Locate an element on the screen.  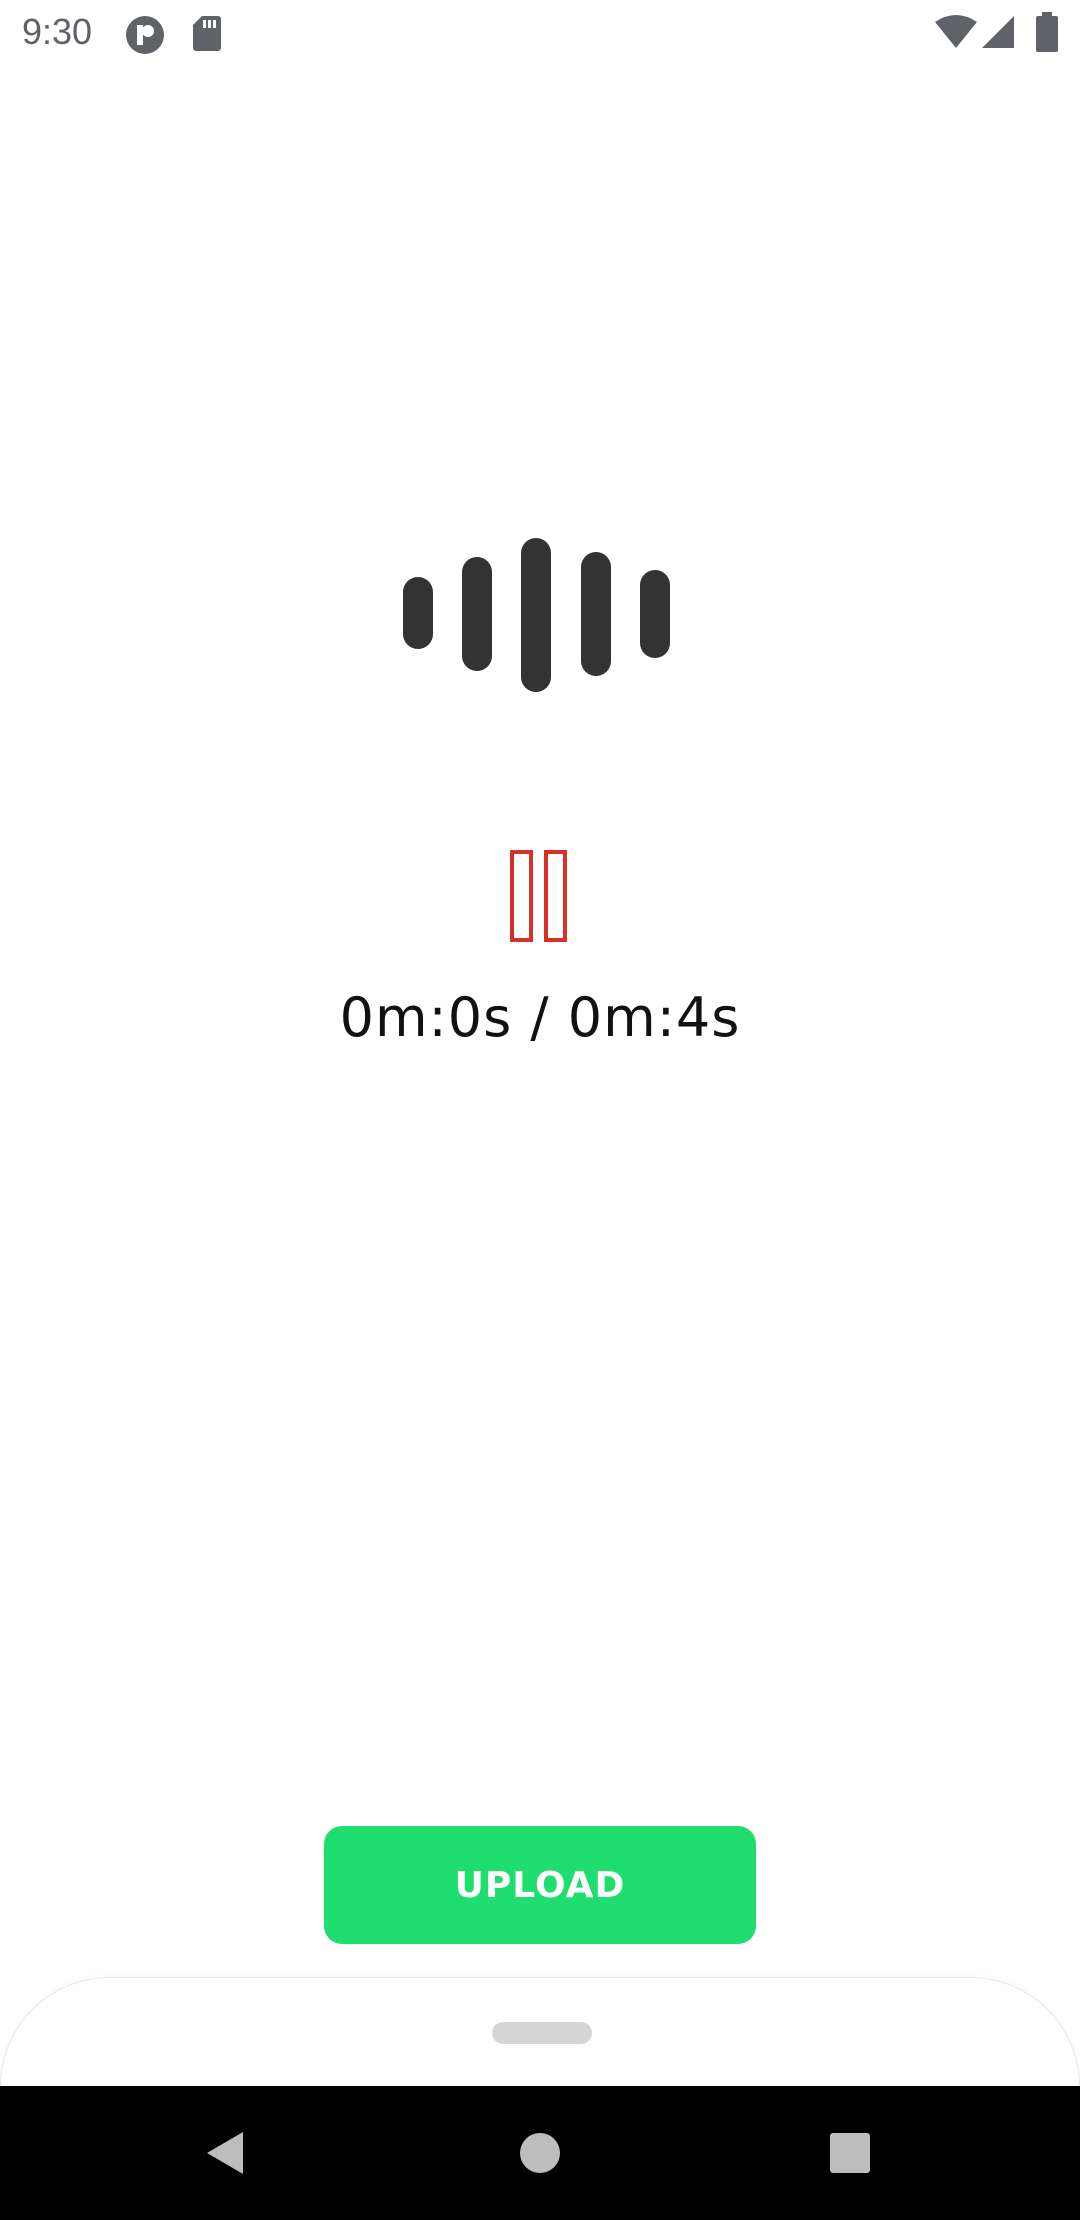
notification-app-icon is located at coordinates (145, 37).